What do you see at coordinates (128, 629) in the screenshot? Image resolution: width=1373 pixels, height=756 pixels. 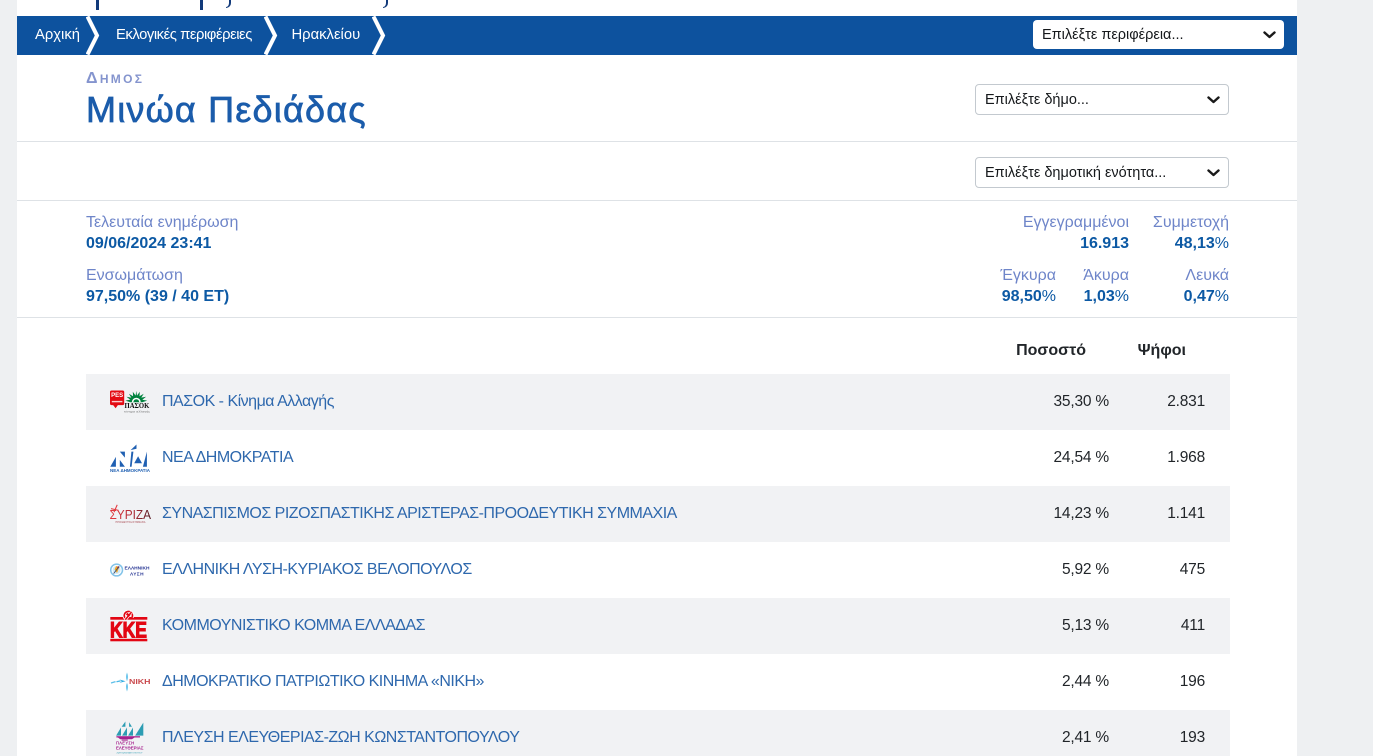 I see `svg-text: ΚΚΕ` at bounding box center [128, 629].